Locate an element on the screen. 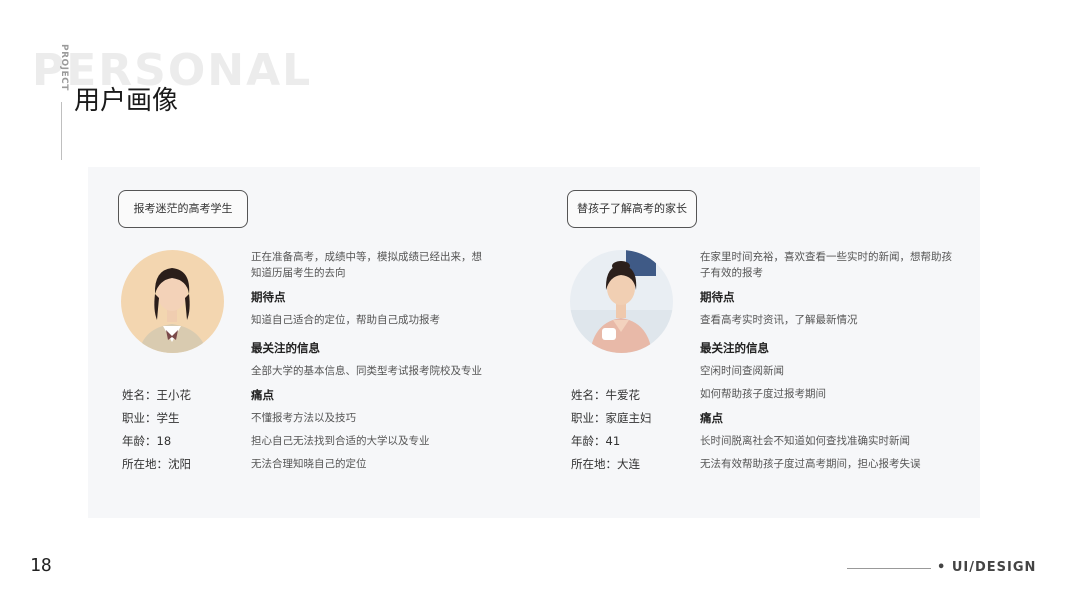 The width and height of the screenshot is (1067, 600). persona-1-pain-heading: 痛点 is located at coordinates (262, 395).